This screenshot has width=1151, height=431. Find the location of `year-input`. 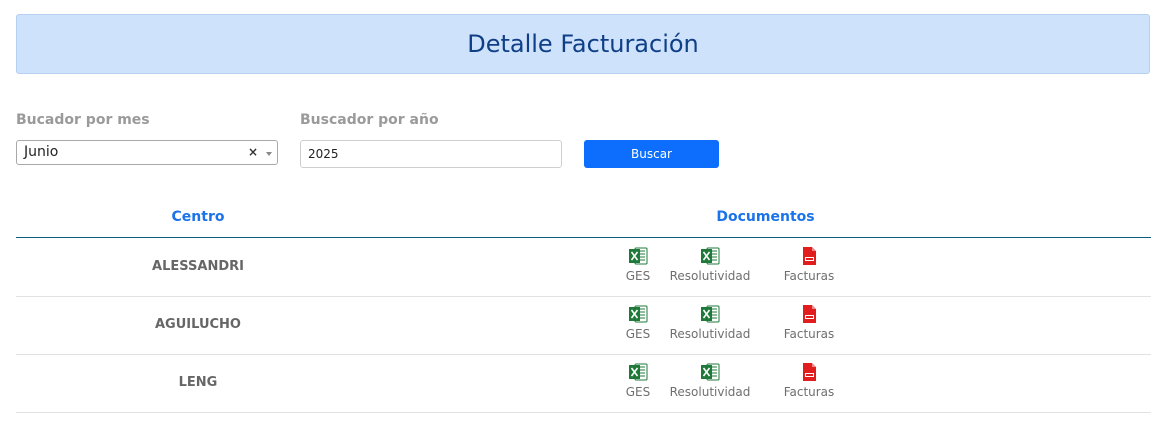

year-input is located at coordinates (431, 154).